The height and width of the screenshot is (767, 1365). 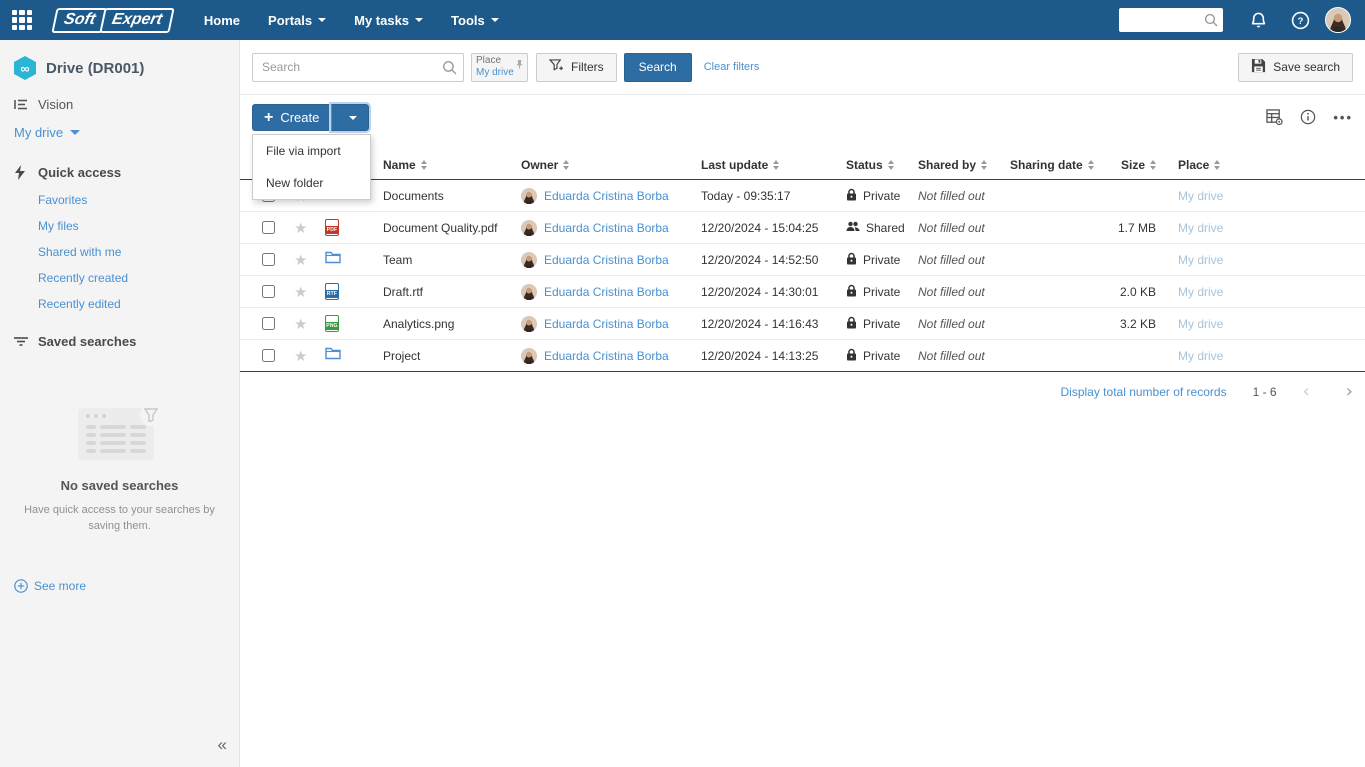 What do you see at coordinates (222, 20) in the screenshot?
I see `menu-home: Home` at bounding box center [222, 20].